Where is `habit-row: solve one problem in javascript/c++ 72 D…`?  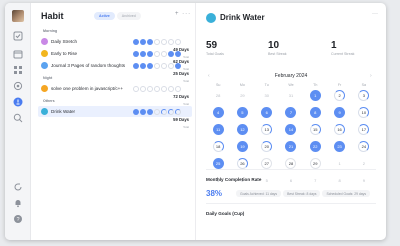 habit-row: solve one problem in javascript/c++ 72 D… is located at coordinates (115, 94).